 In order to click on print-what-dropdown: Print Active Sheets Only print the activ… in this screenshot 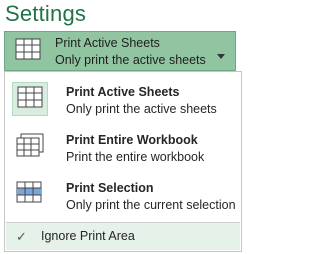, I will do `click(120, 51)`.